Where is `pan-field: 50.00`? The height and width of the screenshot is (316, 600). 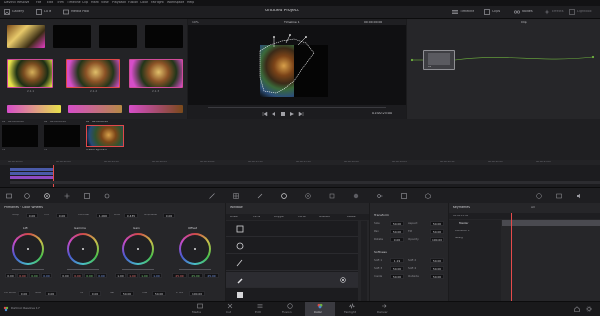 pan-field: 50.00 is located at coordinates (397, 231).